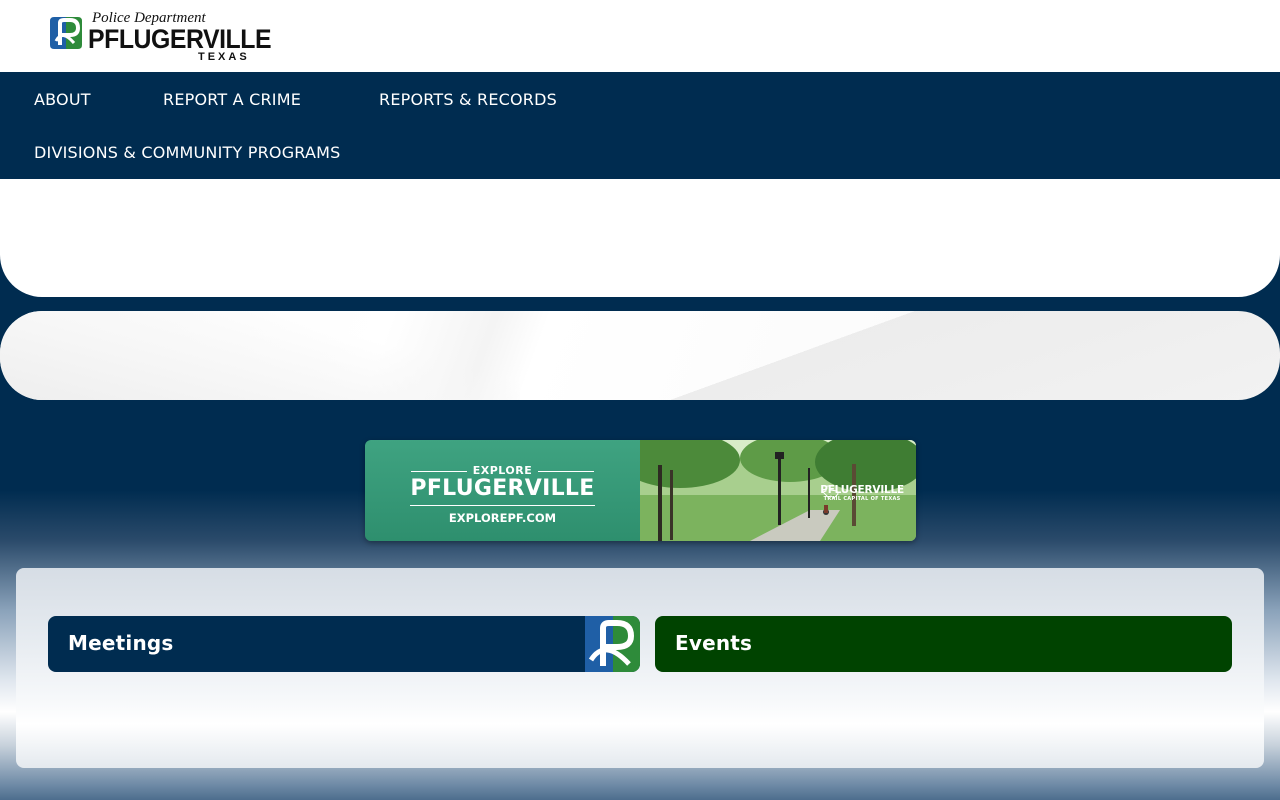  What do you see at coordinates (468, 99) in the screenshot?
I see `nav-item-reports-records: REPORTS & RECORDS` at bounding box center [468, 99].